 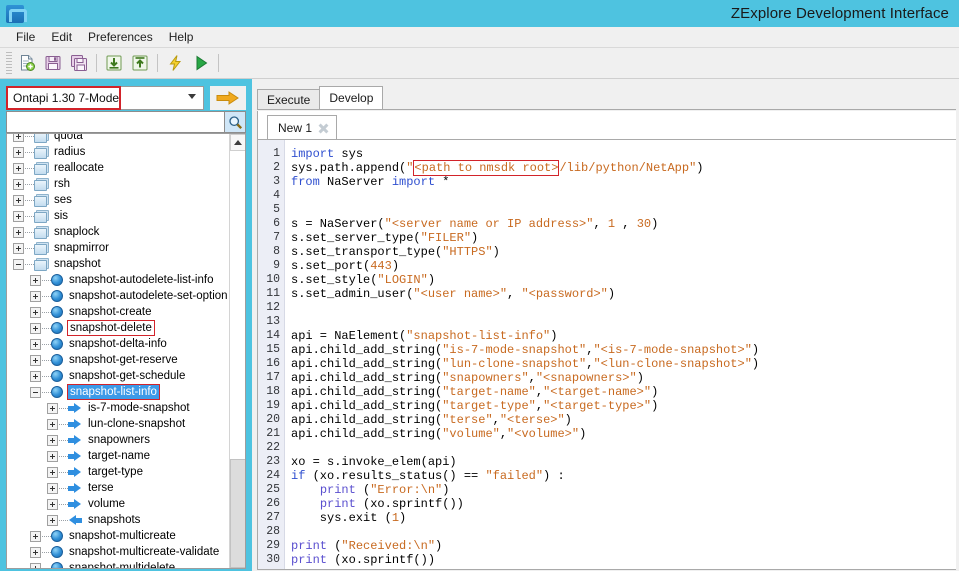 What do you see at coordinates (201, 63) in the screenshot?
I see `run-icon` at bounding box center [201, 63].